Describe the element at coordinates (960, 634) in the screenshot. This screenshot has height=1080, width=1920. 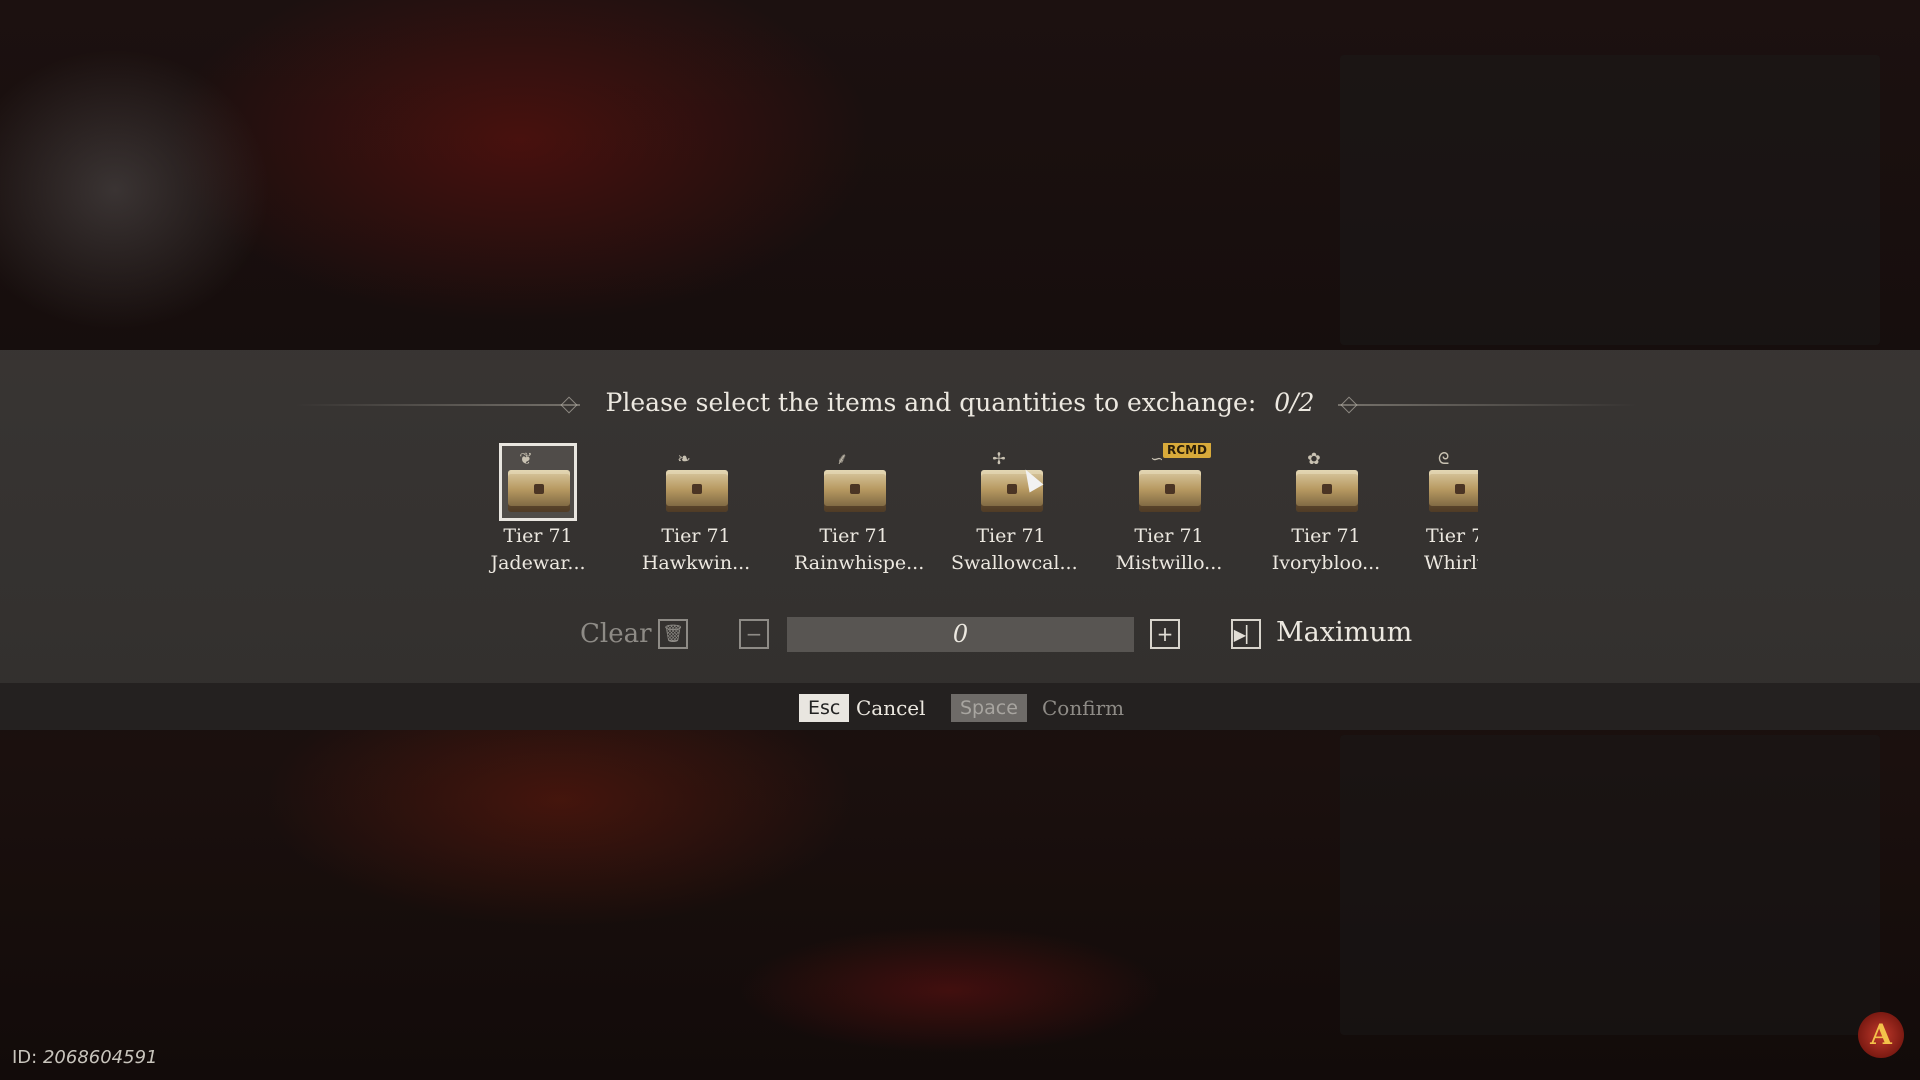
I see `quantity-field: 0` at that location.